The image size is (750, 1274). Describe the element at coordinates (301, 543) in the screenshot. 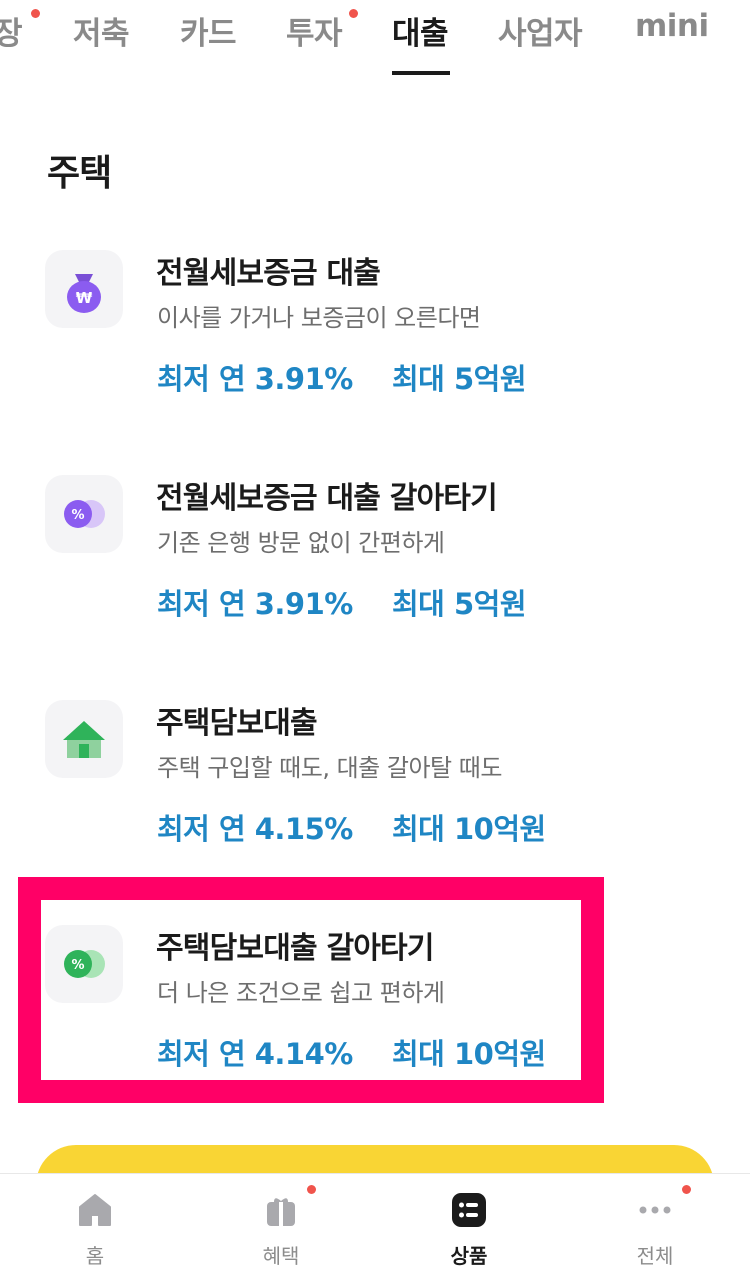

I see `product-description: 기존 은행 방문 없이 간편하게` at that location.